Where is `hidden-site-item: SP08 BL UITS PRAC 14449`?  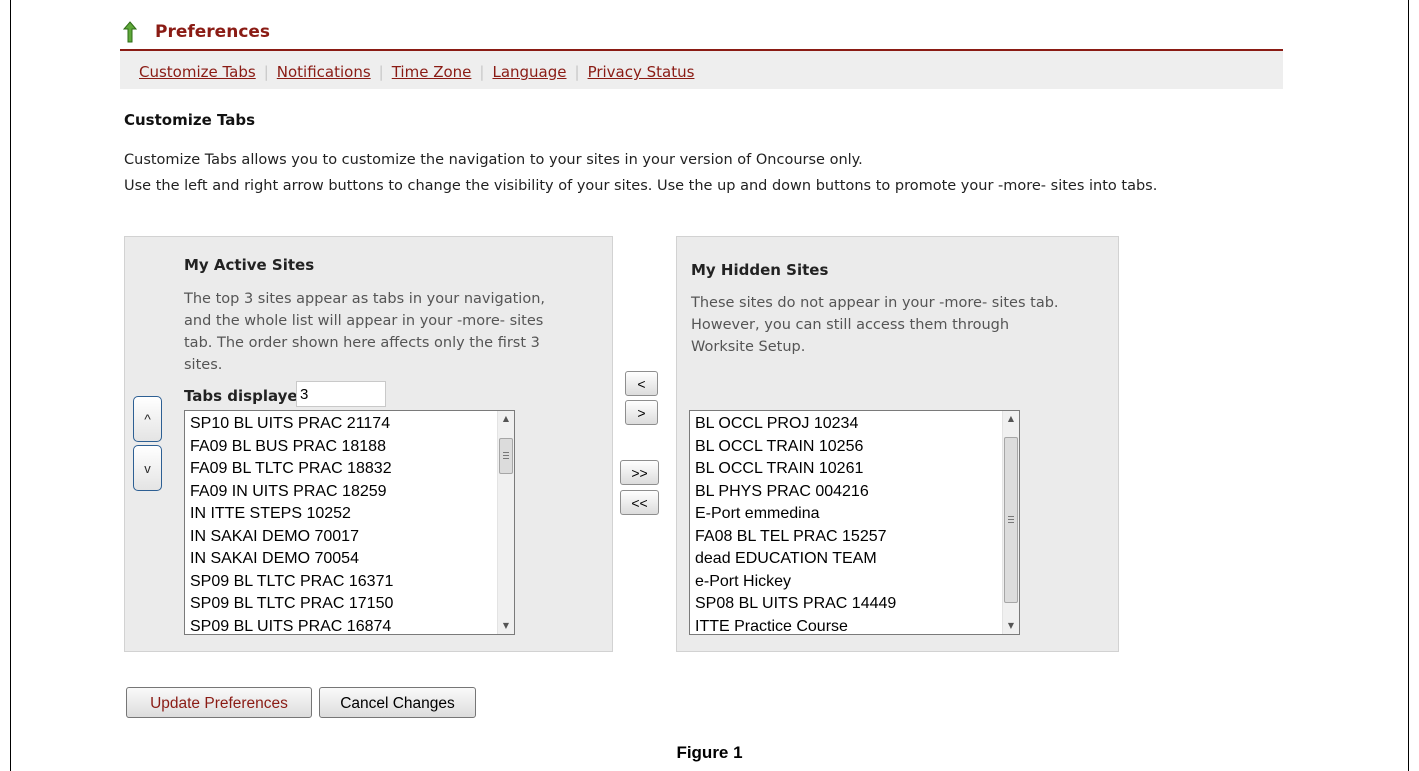
hidden-site-item: SP08 BL UITS PRAC 14449 is located at coordinates (795, 604).